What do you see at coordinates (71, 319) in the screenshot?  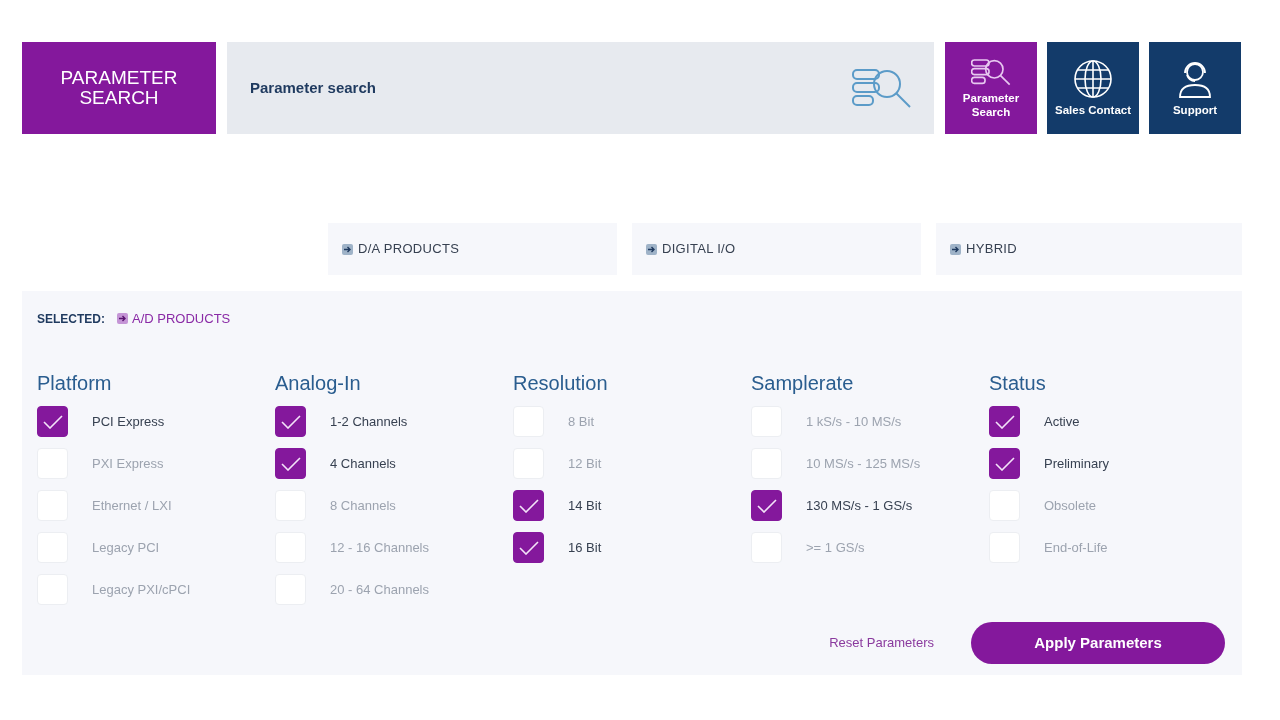 I see `selected-label: SELECTED:` at bounding box center [71, 319].